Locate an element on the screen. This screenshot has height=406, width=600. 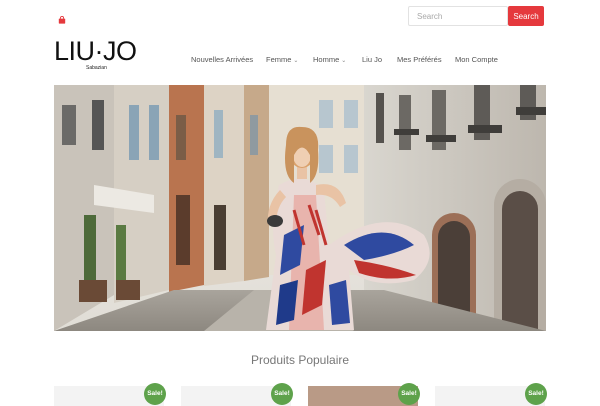
nav-item-label: Femme is located at coordinates (279, 59).